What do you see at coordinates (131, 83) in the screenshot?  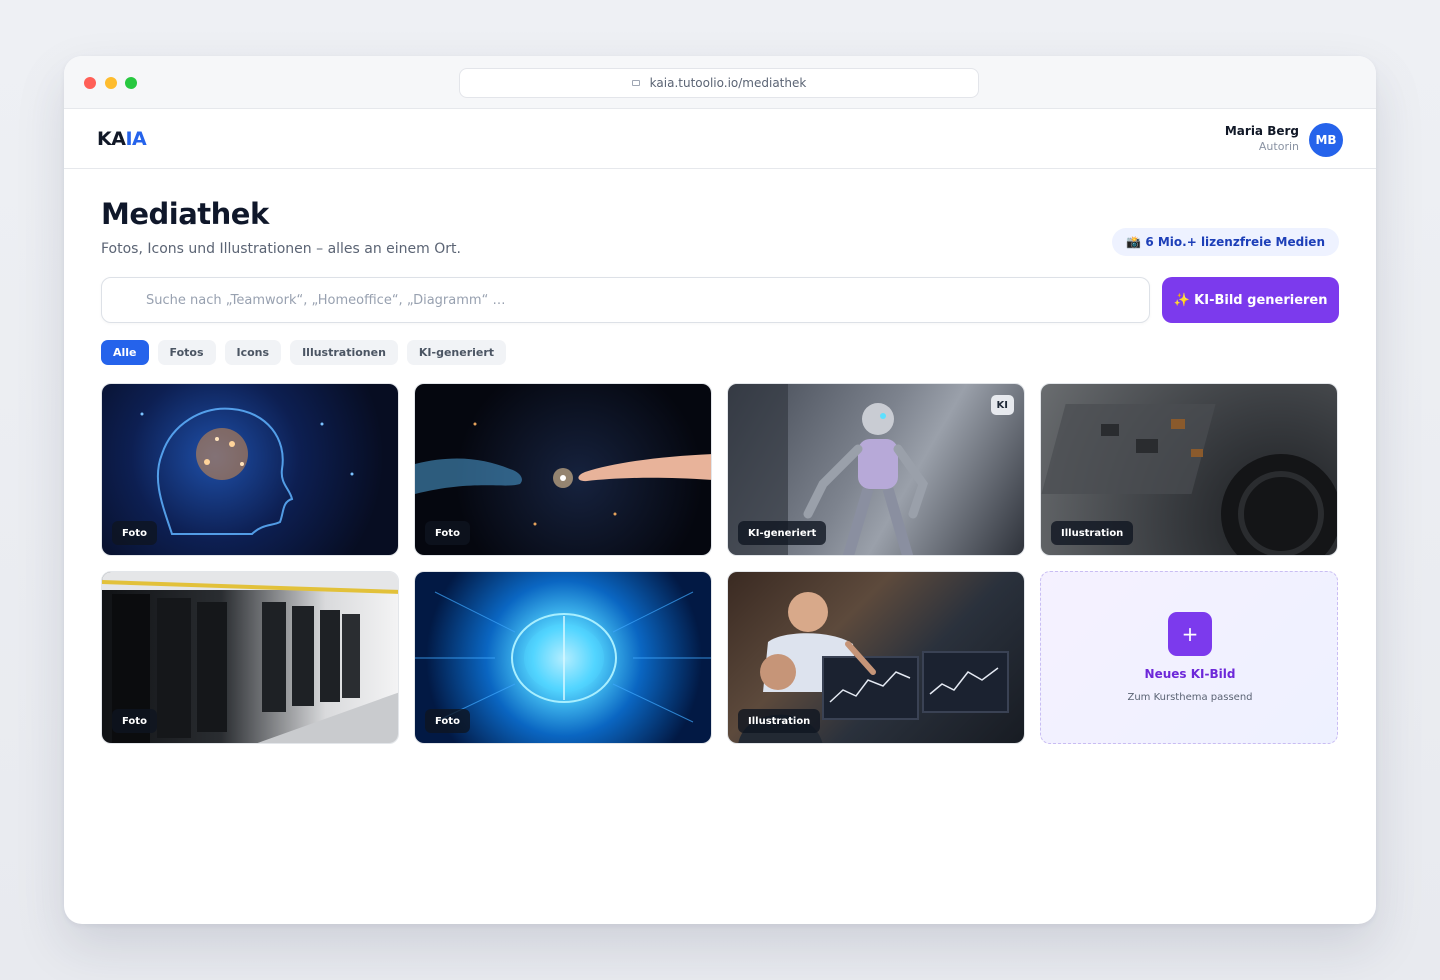 I see `maximize-window-dot` at bounding box center [131, 83].